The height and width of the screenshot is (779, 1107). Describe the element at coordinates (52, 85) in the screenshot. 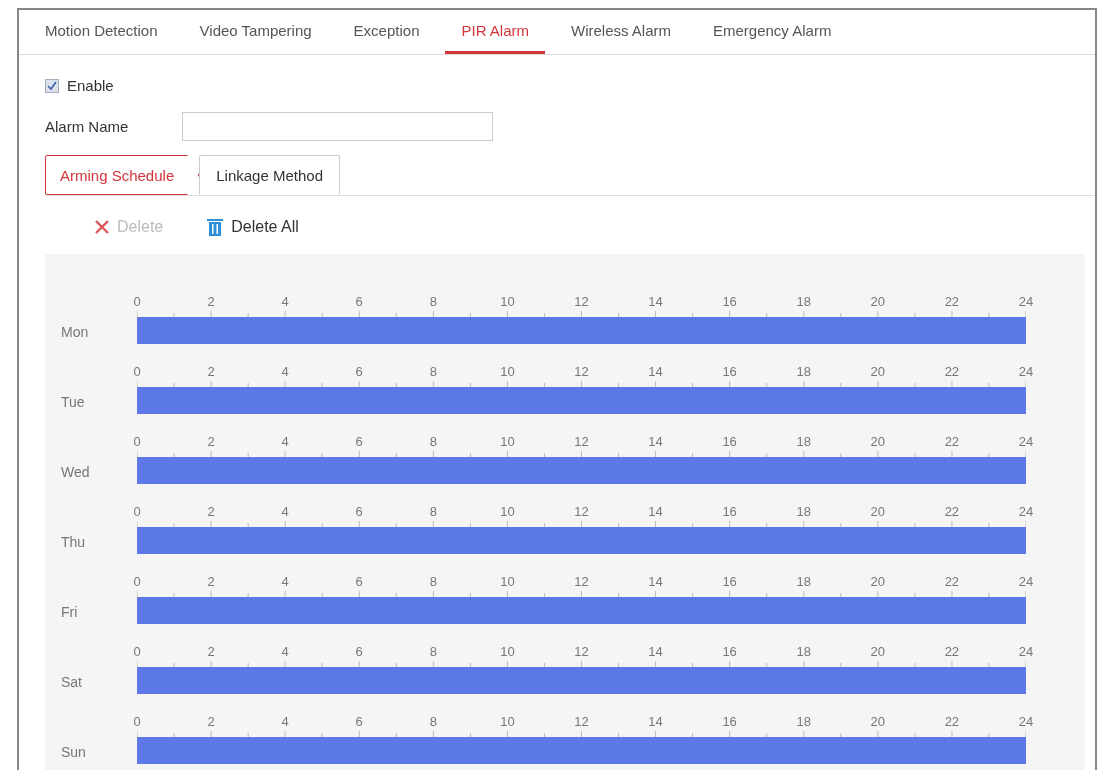

I see `checkbox` at that location.